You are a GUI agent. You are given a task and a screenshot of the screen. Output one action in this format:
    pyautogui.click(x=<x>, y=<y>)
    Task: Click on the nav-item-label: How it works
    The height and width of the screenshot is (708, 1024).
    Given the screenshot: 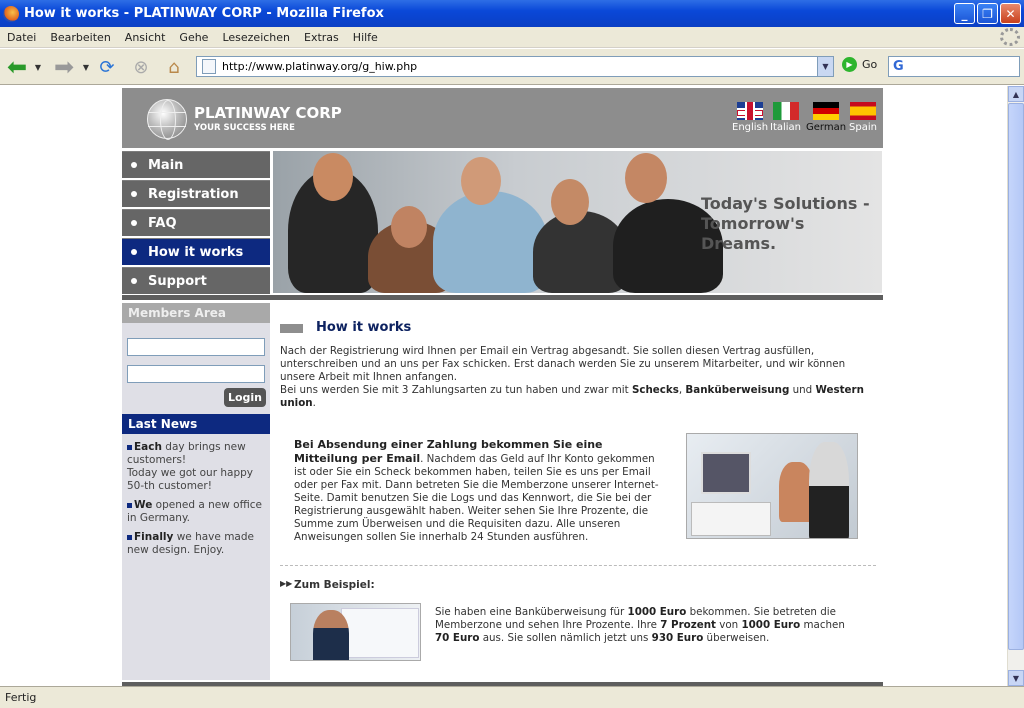 What is the action you would take?
    pyautogui.click(x=196, y=252)
    